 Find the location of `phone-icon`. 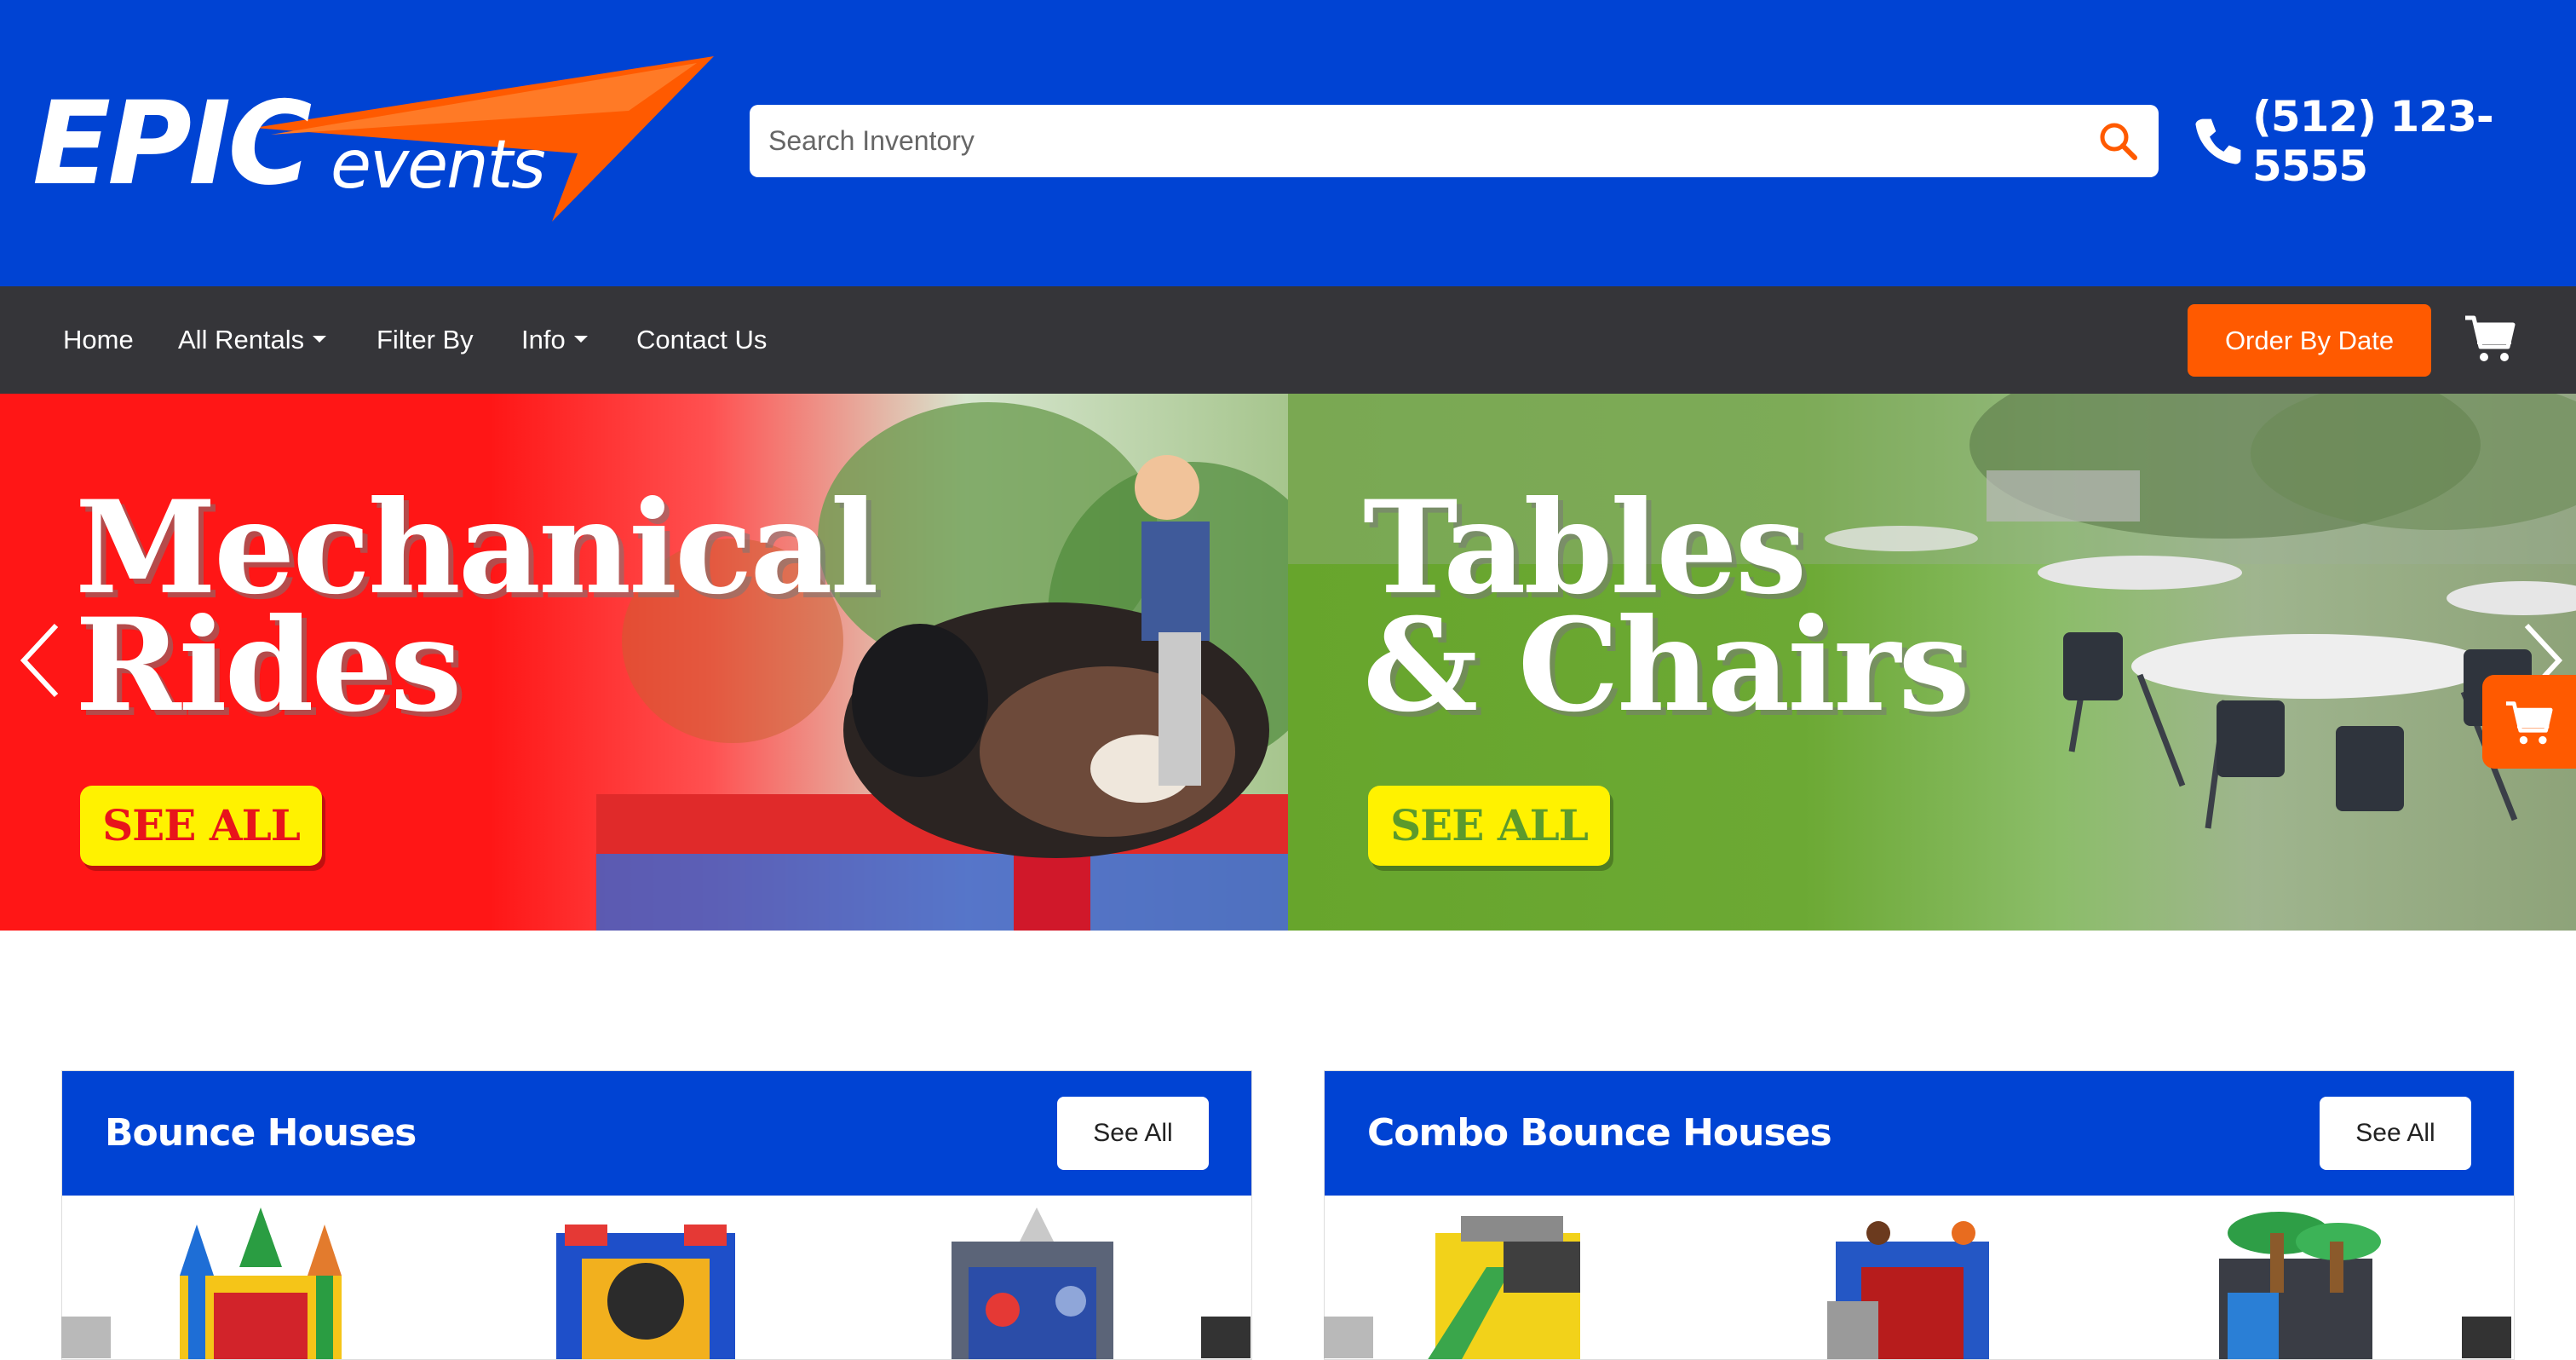

phone-icon is located at coordinates (2218, 141).